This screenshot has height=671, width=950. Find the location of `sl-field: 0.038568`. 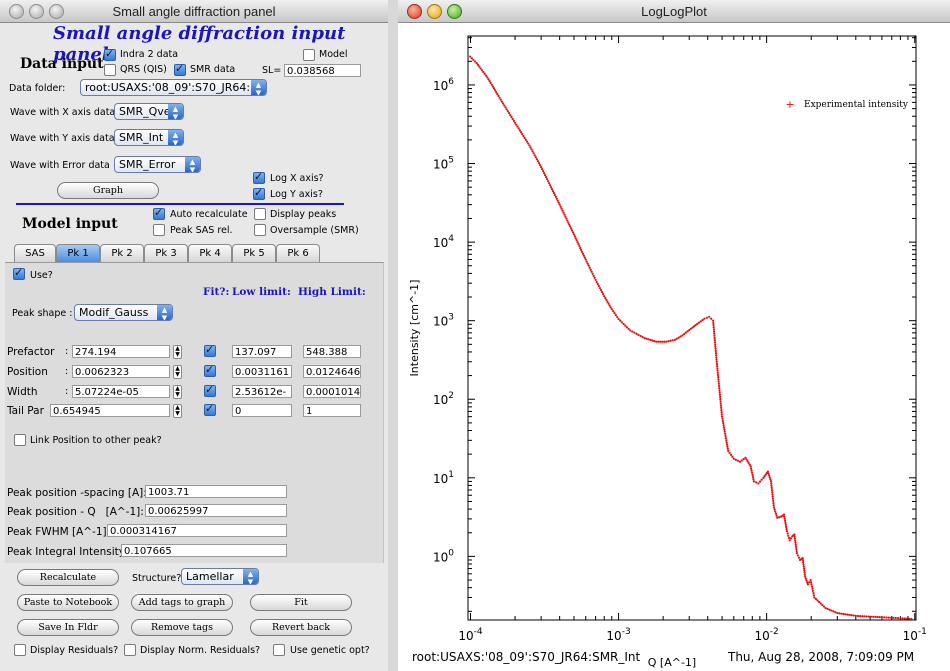

sl-field: 0.038568 is located at coordinates (322, 70).